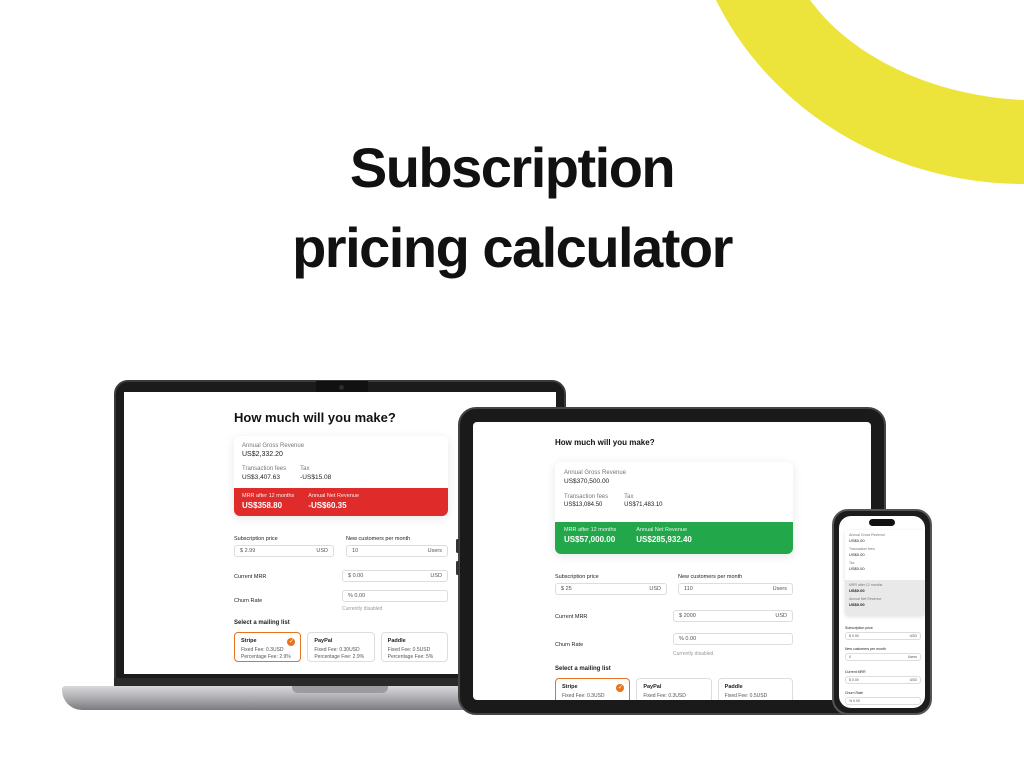 The width and height of the screenshot is (1024, 768). I want to click on mailing-option-paypal: PayPal Fixed Fee: 0.3USD, so click(674, 689).